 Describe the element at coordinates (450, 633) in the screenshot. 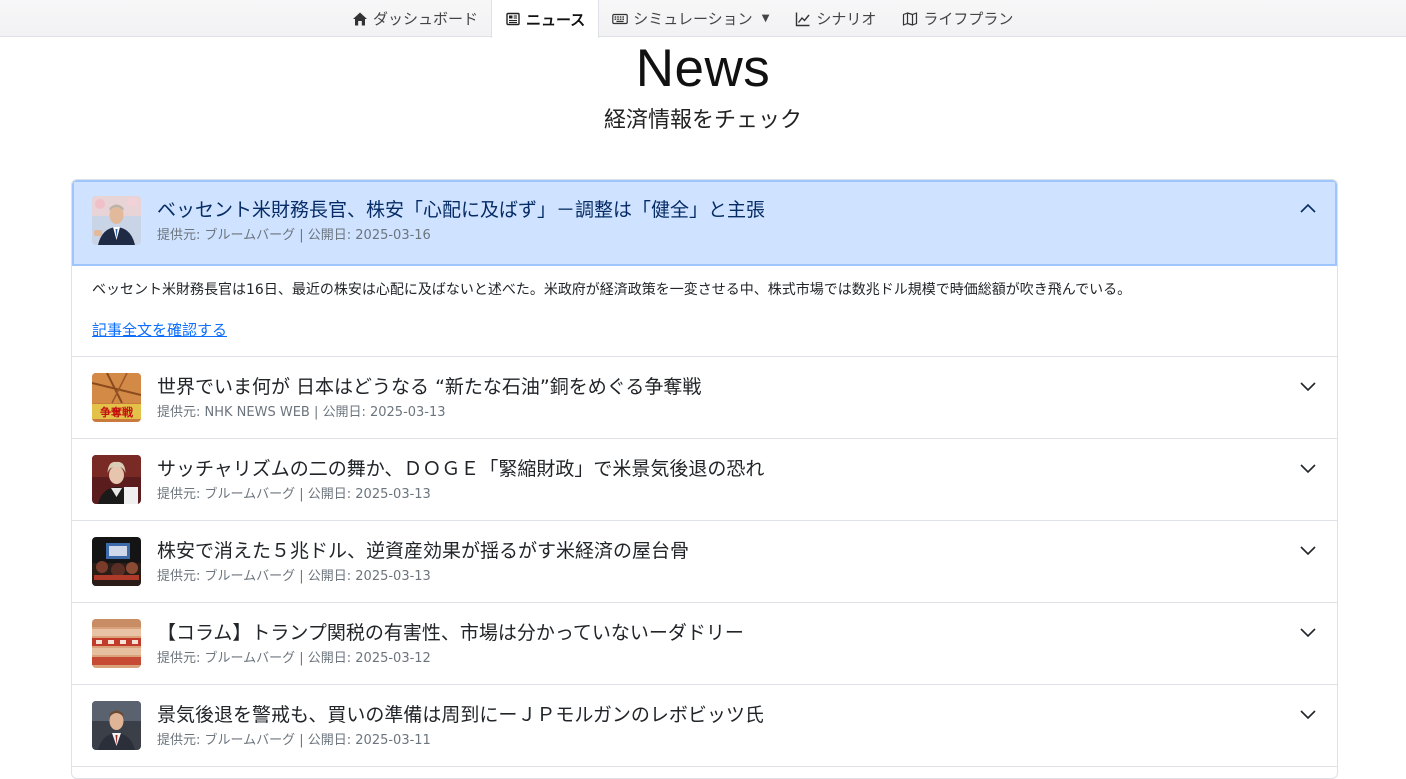

I see `news-title: 【コラム】トランプ関税の有害性、市場は分かっていないーダドリー` at that location.